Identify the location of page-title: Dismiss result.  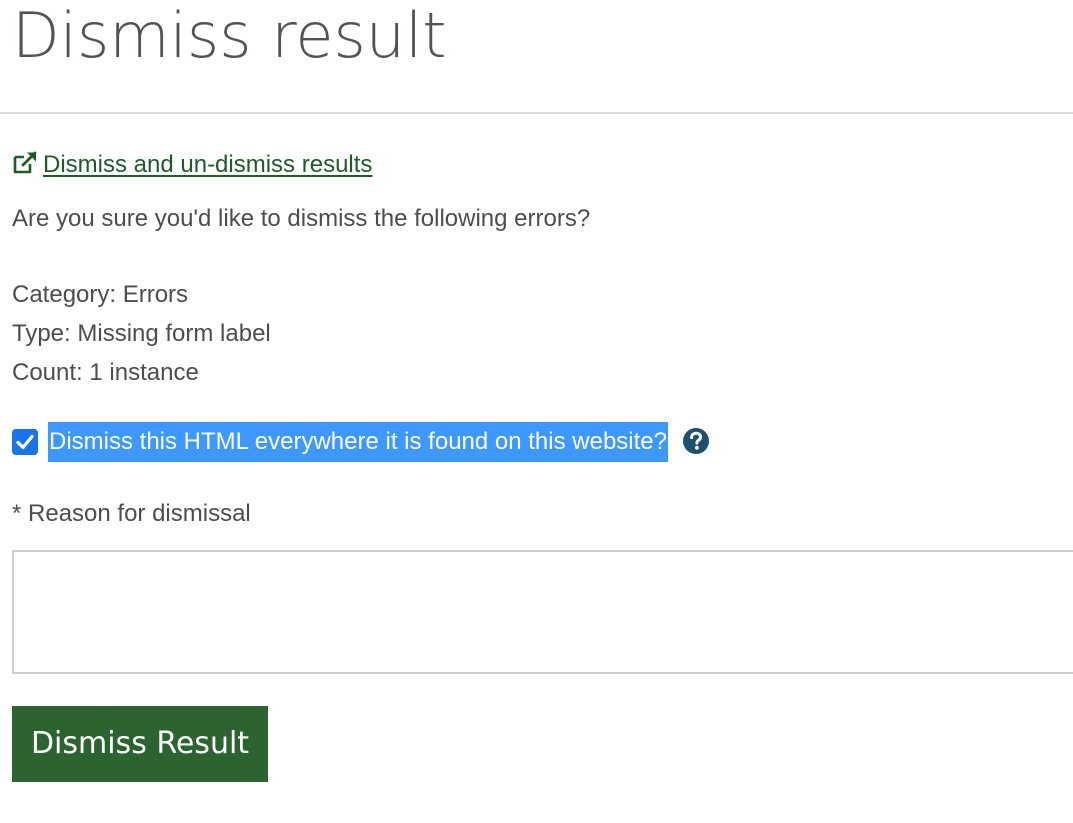
(229, 36).